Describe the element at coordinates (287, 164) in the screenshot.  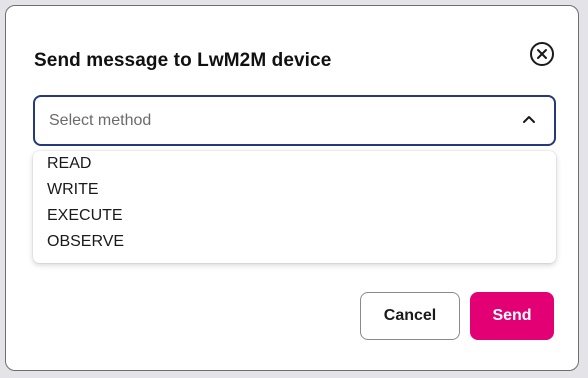
I see `method-option-read: READ` at that location.